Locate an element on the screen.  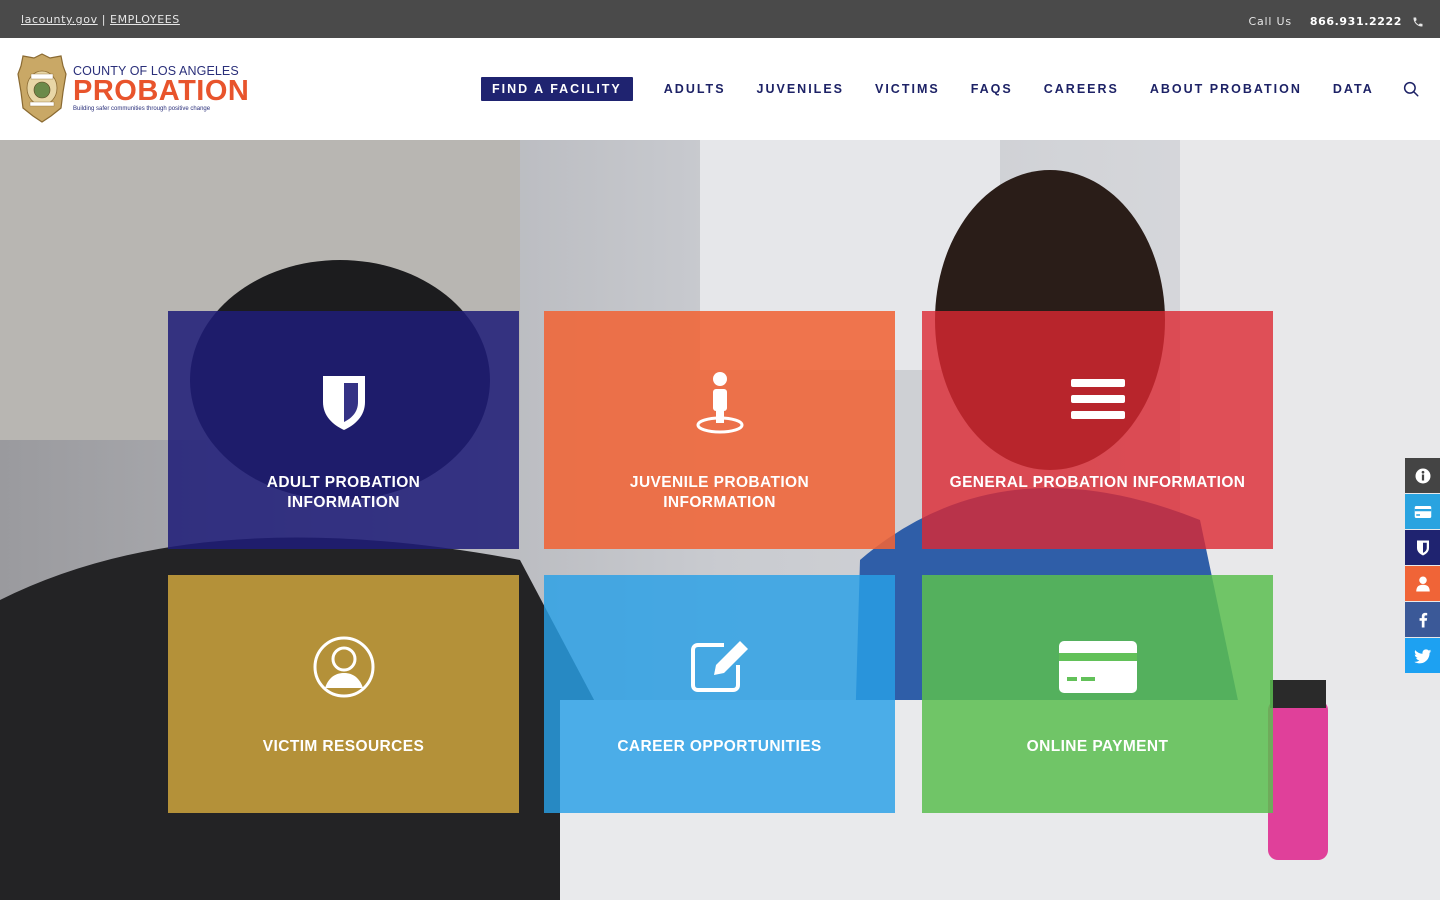
tile-label: JUVENILE PROBATION INFORMATION is located at coordinates (719, 492).